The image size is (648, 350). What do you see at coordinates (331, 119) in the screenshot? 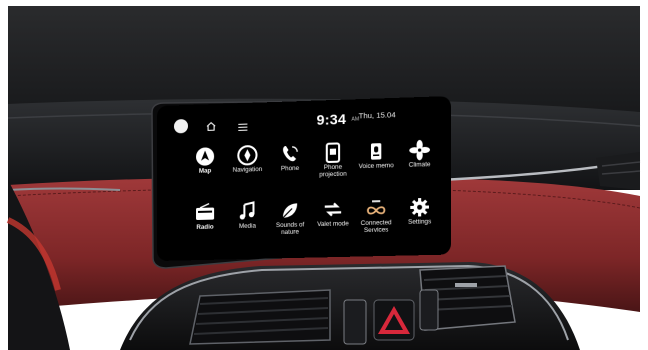
I see `clock-time: 9:34` at bounding box center [331, 119].